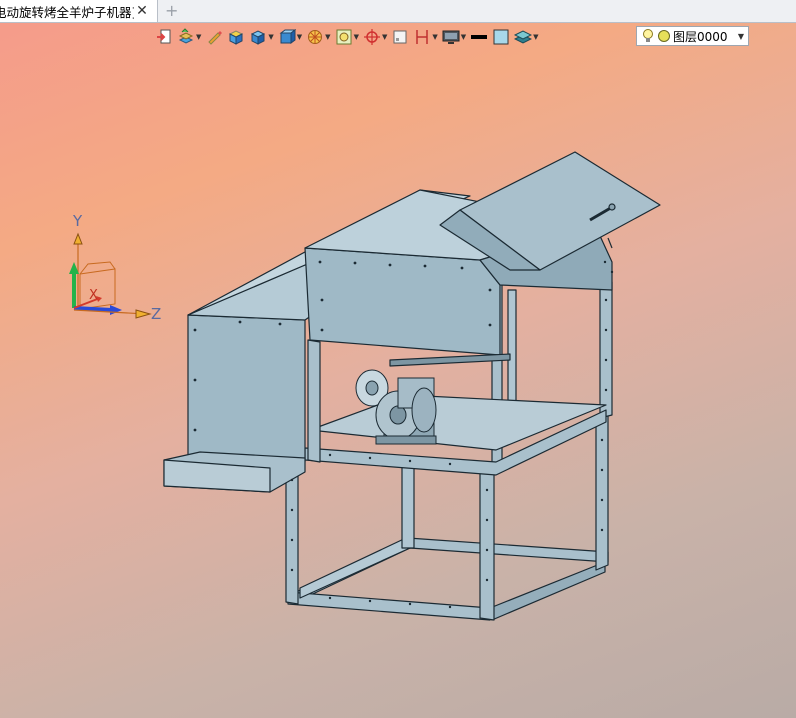  I want to click on zoom-fit-button: ▼, so click(347, 37).